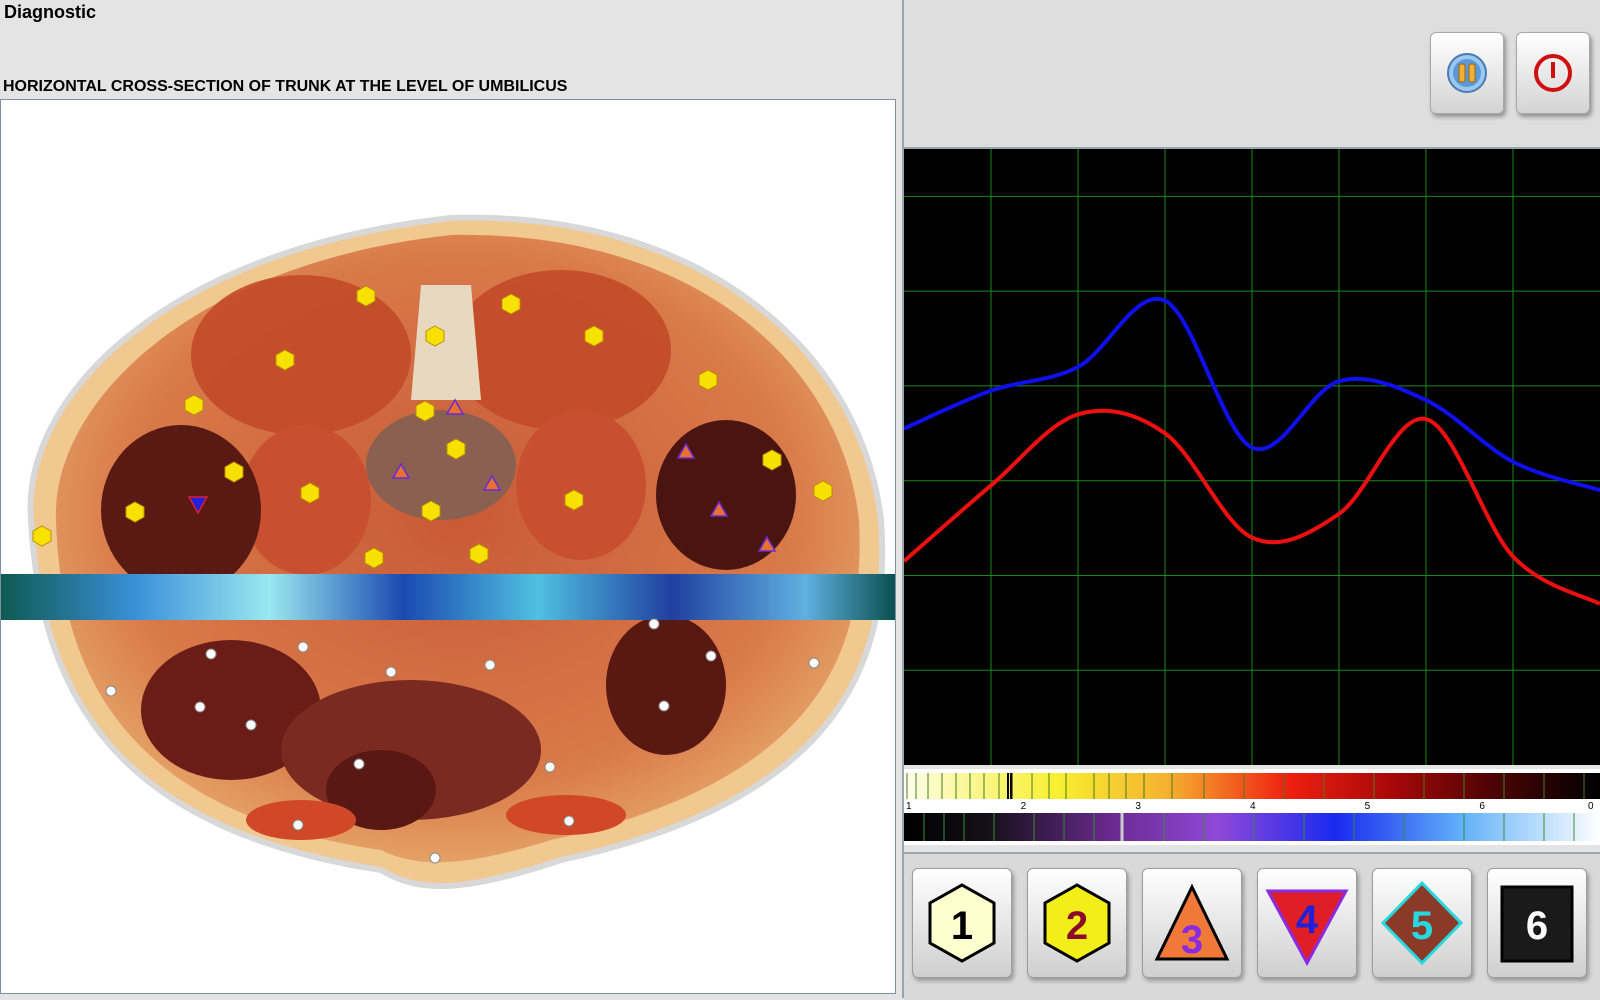 The width and height of the screenshot is (1600, 1000). I want to click on marker-button-1: 1, so click(962, 923).